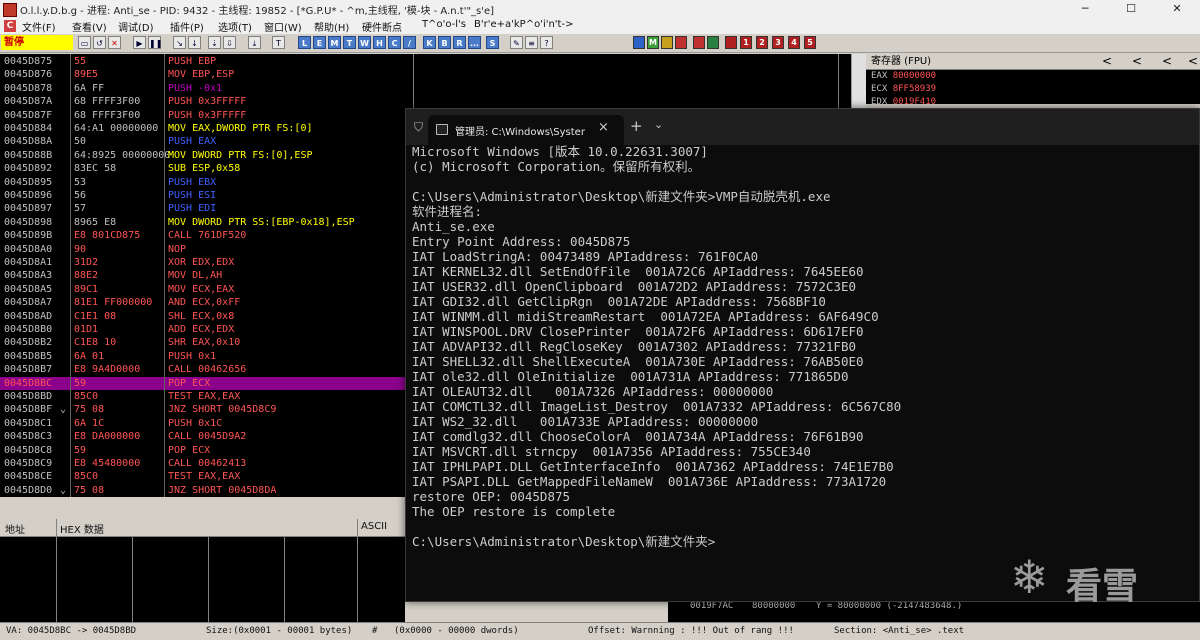 The image size is (1200, 640). I want to click on menu-breakpoint: B'r'e+a'kP^o'i'n't->, so click(523, 24).